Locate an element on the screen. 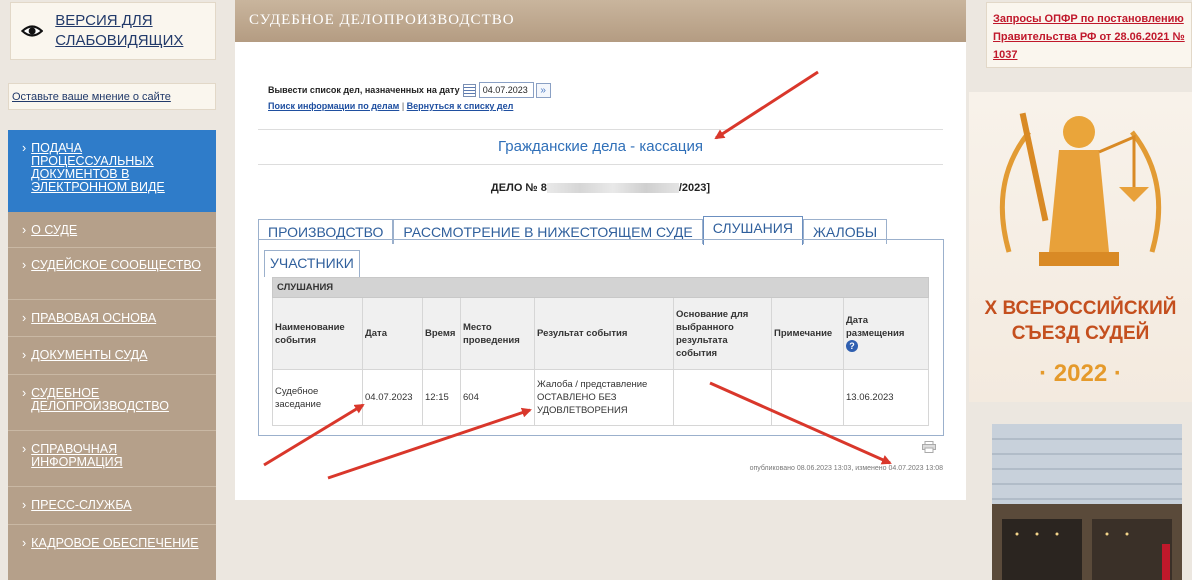 Image resolution: width=1192 pixels, height=580 pixels. case-number: ДЕЛО № 8/2023] is located at coordinates (600, 188).